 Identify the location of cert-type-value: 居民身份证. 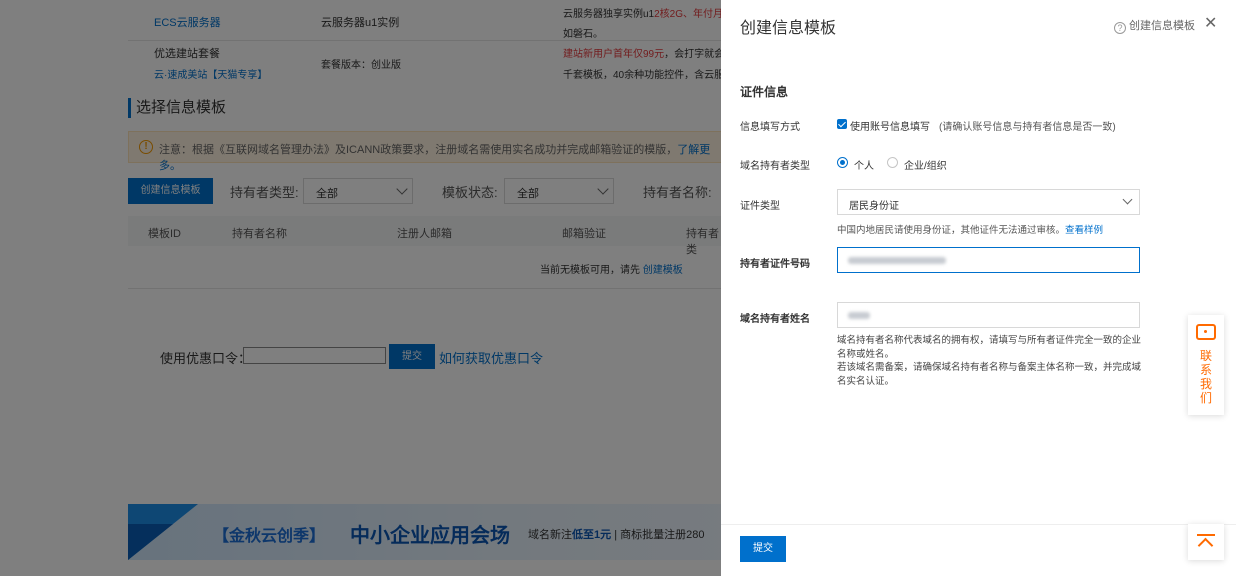
(874, 206).